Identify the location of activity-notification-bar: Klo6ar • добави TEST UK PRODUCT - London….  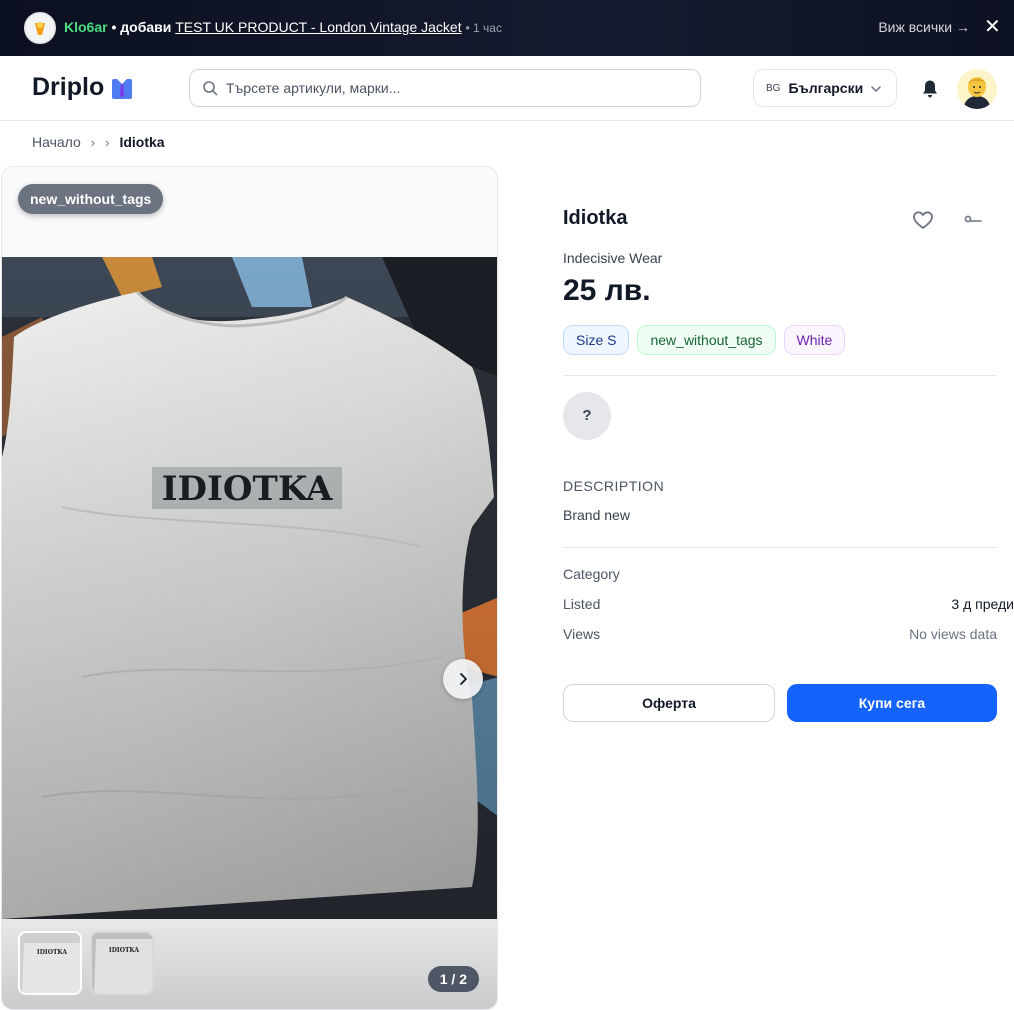
(507, 28).